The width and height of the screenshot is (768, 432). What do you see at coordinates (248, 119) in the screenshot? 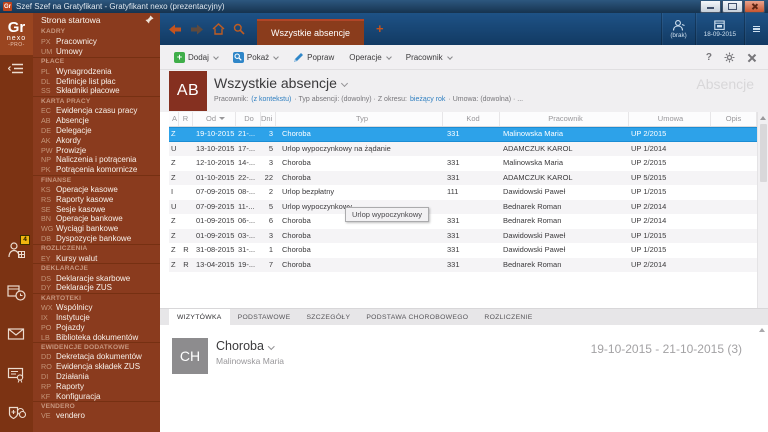
I see `column-header-do: Do` at bounding box center [248, 119].